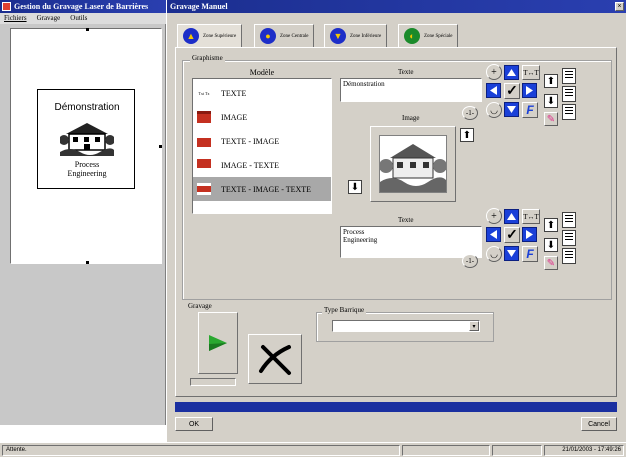 This screenshot has width=626, height=457. I want to click on cancel-button: Cancel, so click(599, 424).